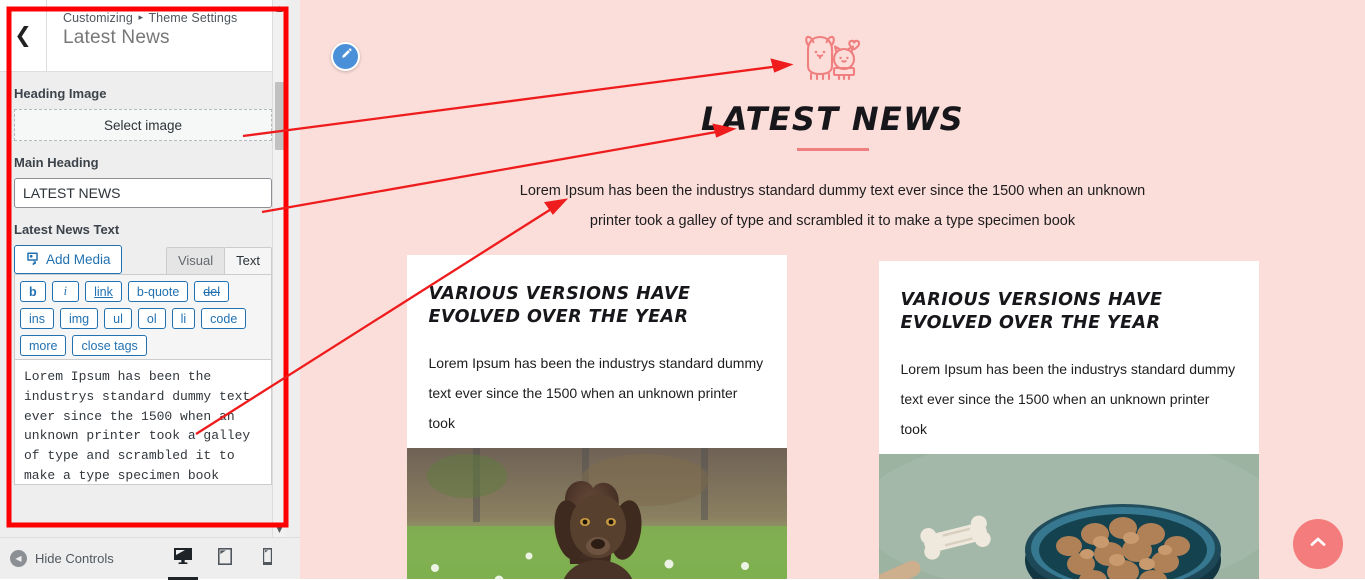 The height and width of the screenshot is (580, 1365). What do you see at coordinates (279, 268) in the screenshot?
I see `panel-scrollbar: ▲ ▼` at bounding box center [279, 268].